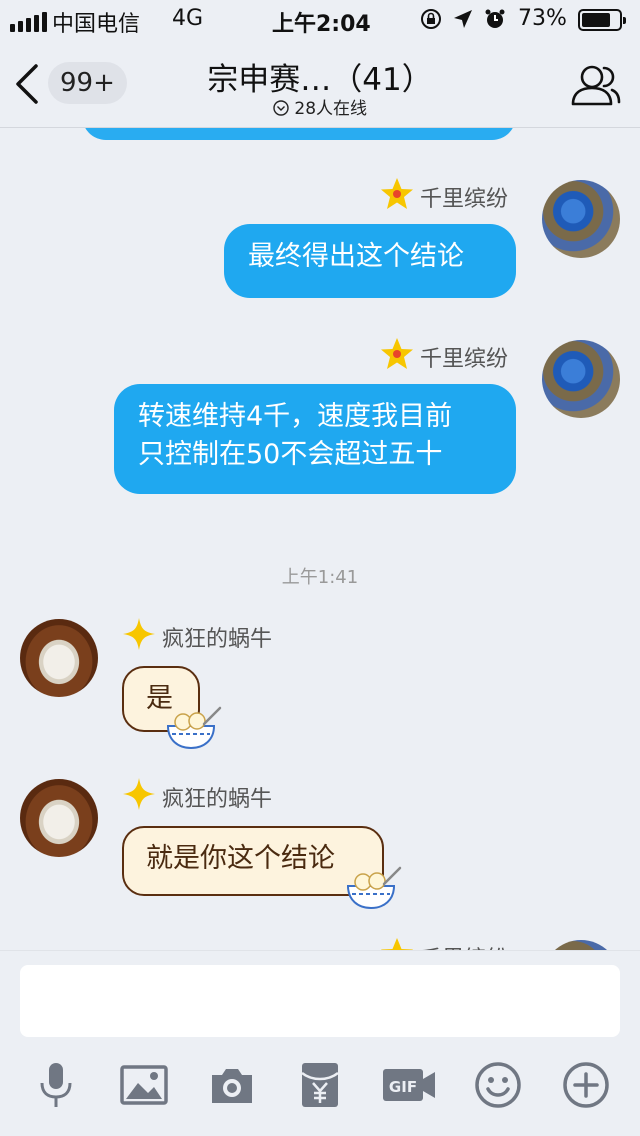  I want to click on microphone-icon, so click(56, 1085).